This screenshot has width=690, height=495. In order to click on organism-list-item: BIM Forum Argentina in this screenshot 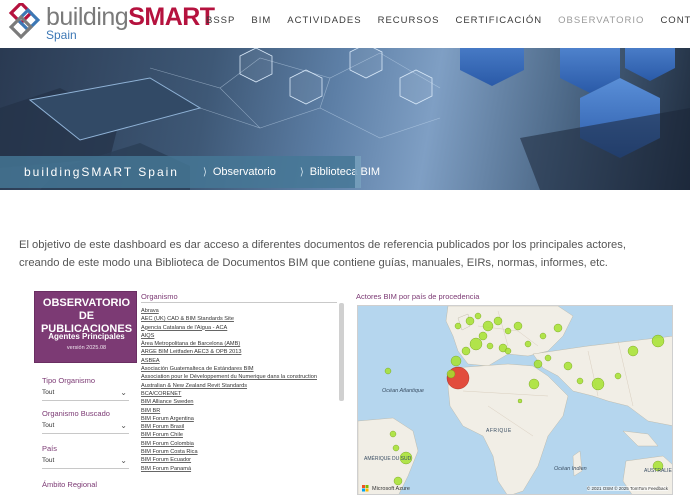, I will do `click(239, 419)`.